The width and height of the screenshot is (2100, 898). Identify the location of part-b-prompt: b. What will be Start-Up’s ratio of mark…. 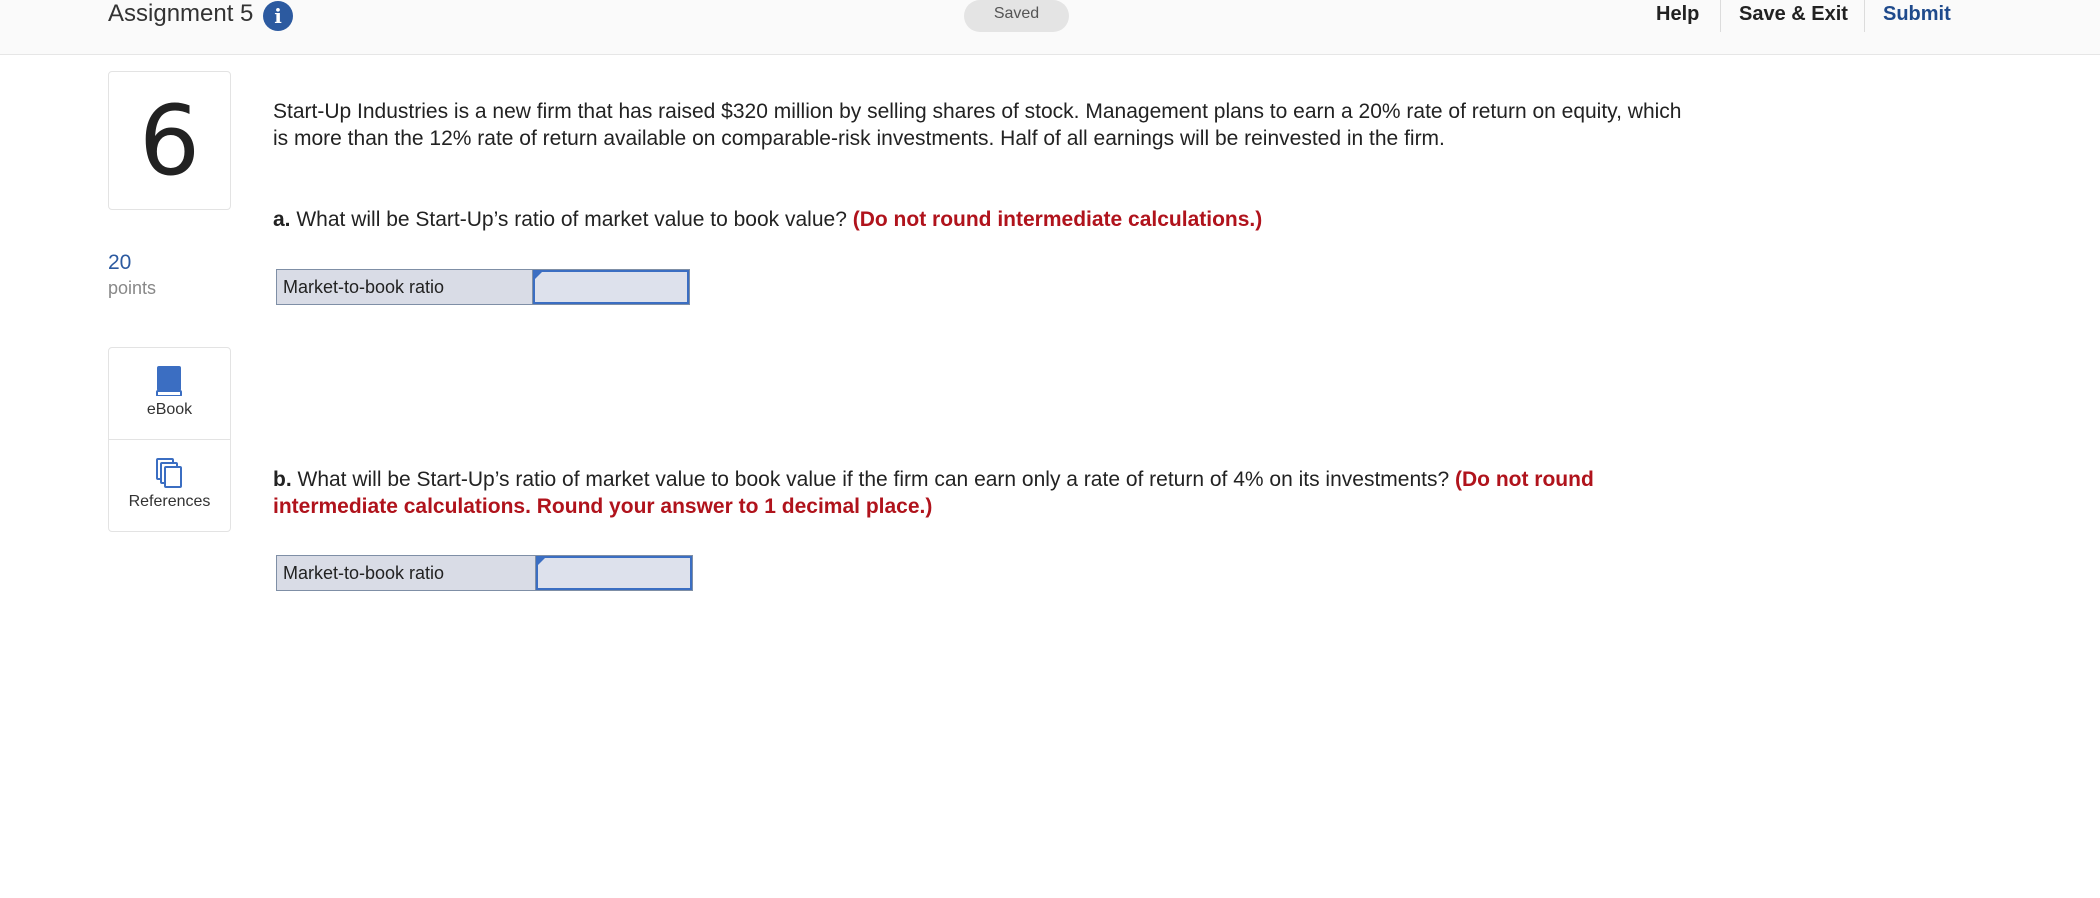
(983, 493).